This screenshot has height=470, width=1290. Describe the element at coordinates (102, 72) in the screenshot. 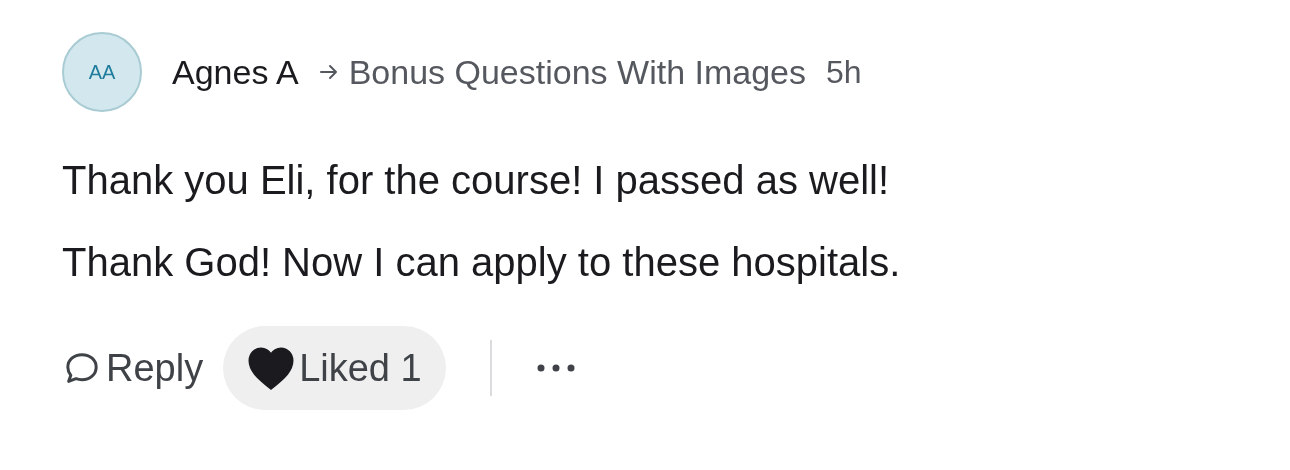

I see `avatar: AA` at that location.